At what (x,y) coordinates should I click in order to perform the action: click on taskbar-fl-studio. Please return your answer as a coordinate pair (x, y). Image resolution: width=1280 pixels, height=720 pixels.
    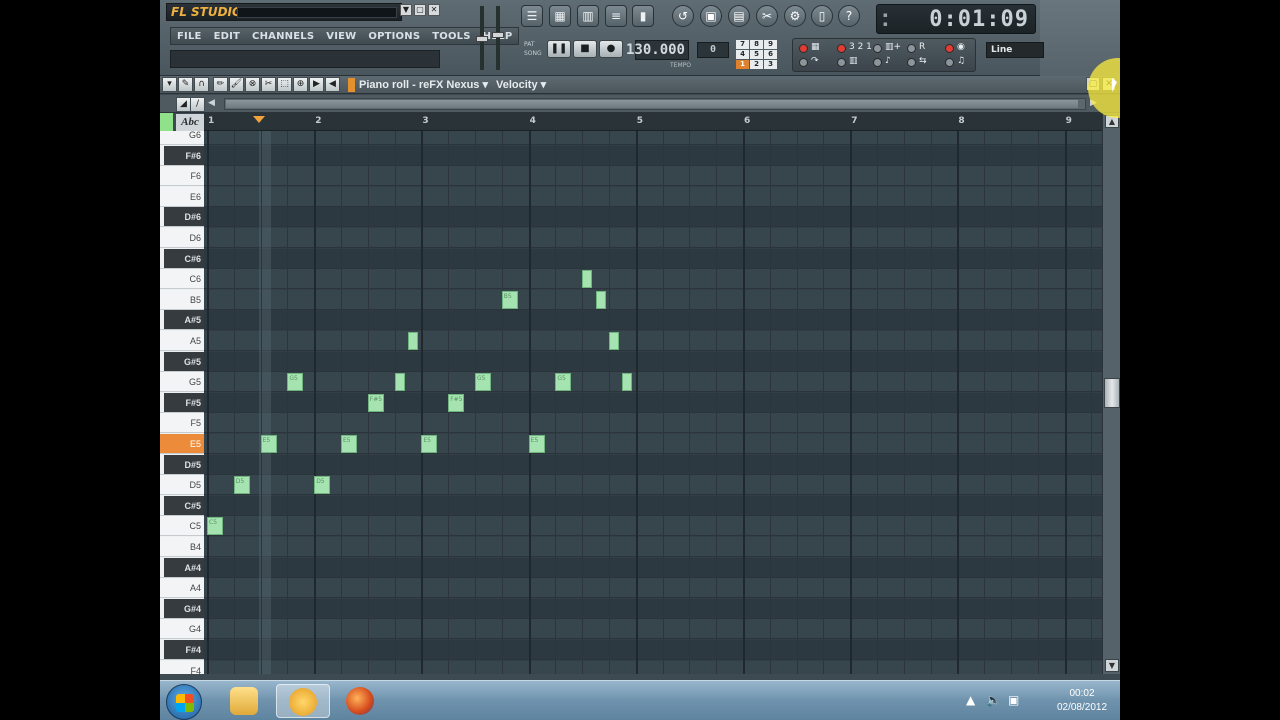
    Looking at the image, I should click on (303, 701).